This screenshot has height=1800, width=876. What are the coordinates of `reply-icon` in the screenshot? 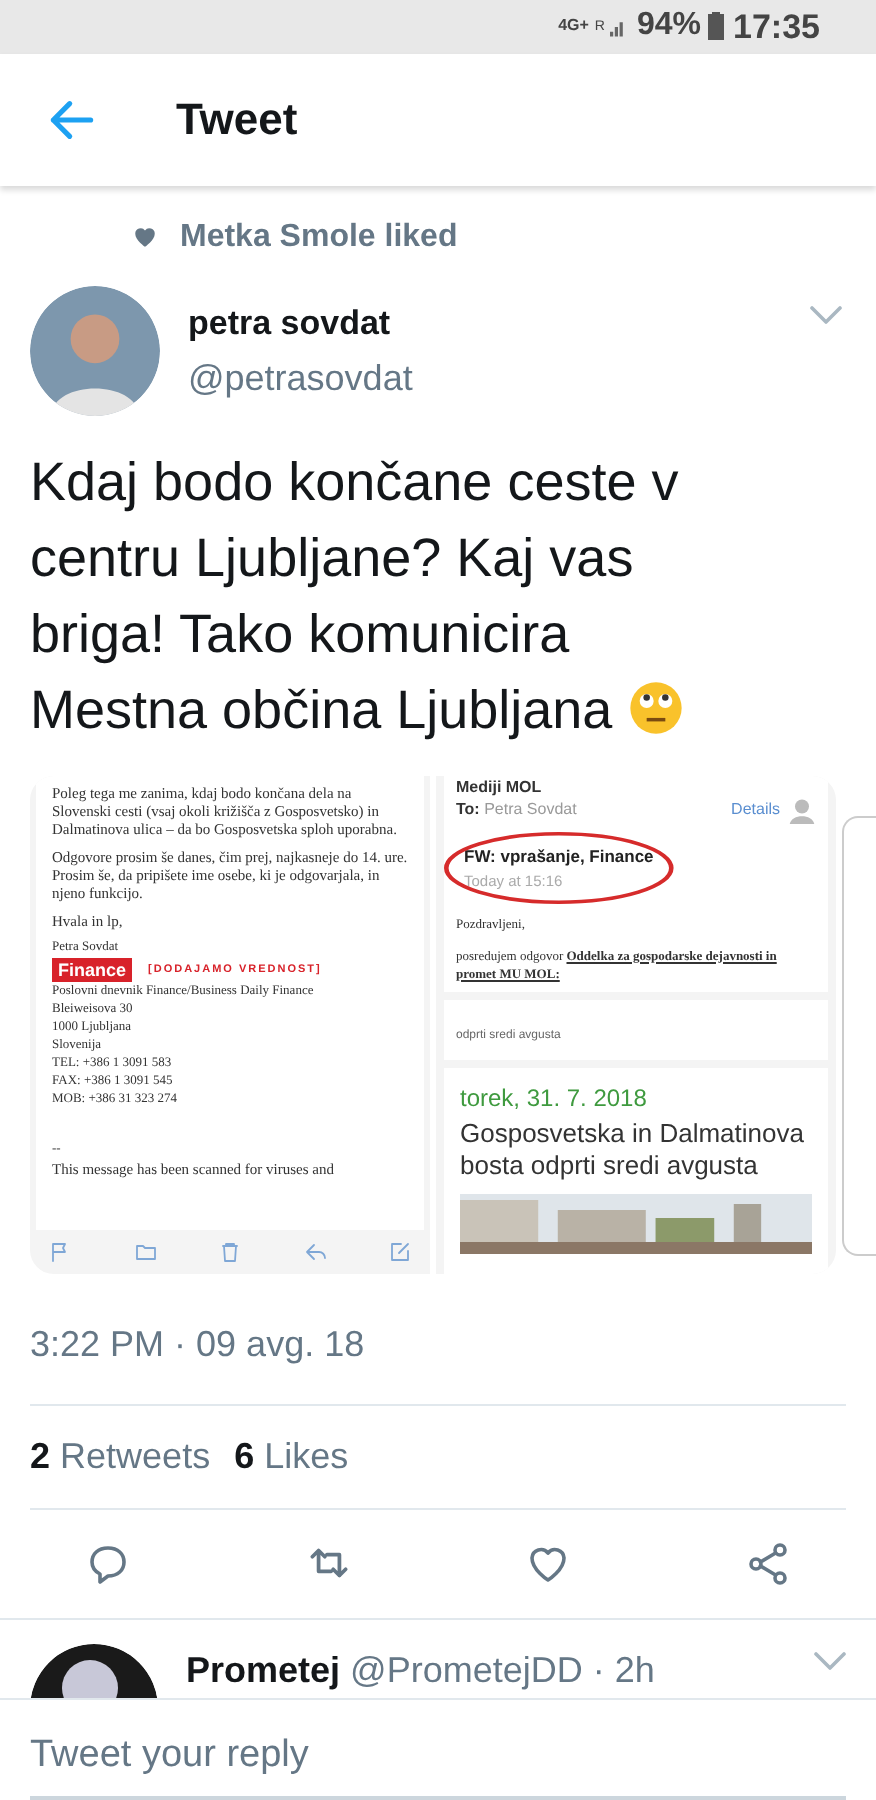 It's located at (315, 1251).